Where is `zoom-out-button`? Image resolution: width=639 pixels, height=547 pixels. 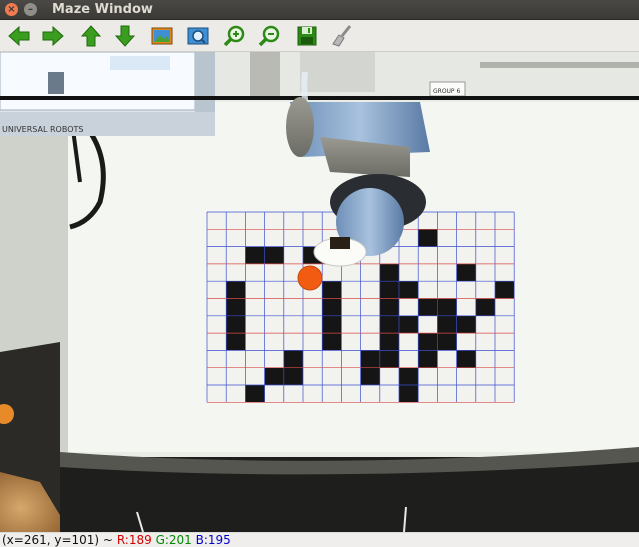 zoom-out-button is located at coordinates (270, 36).